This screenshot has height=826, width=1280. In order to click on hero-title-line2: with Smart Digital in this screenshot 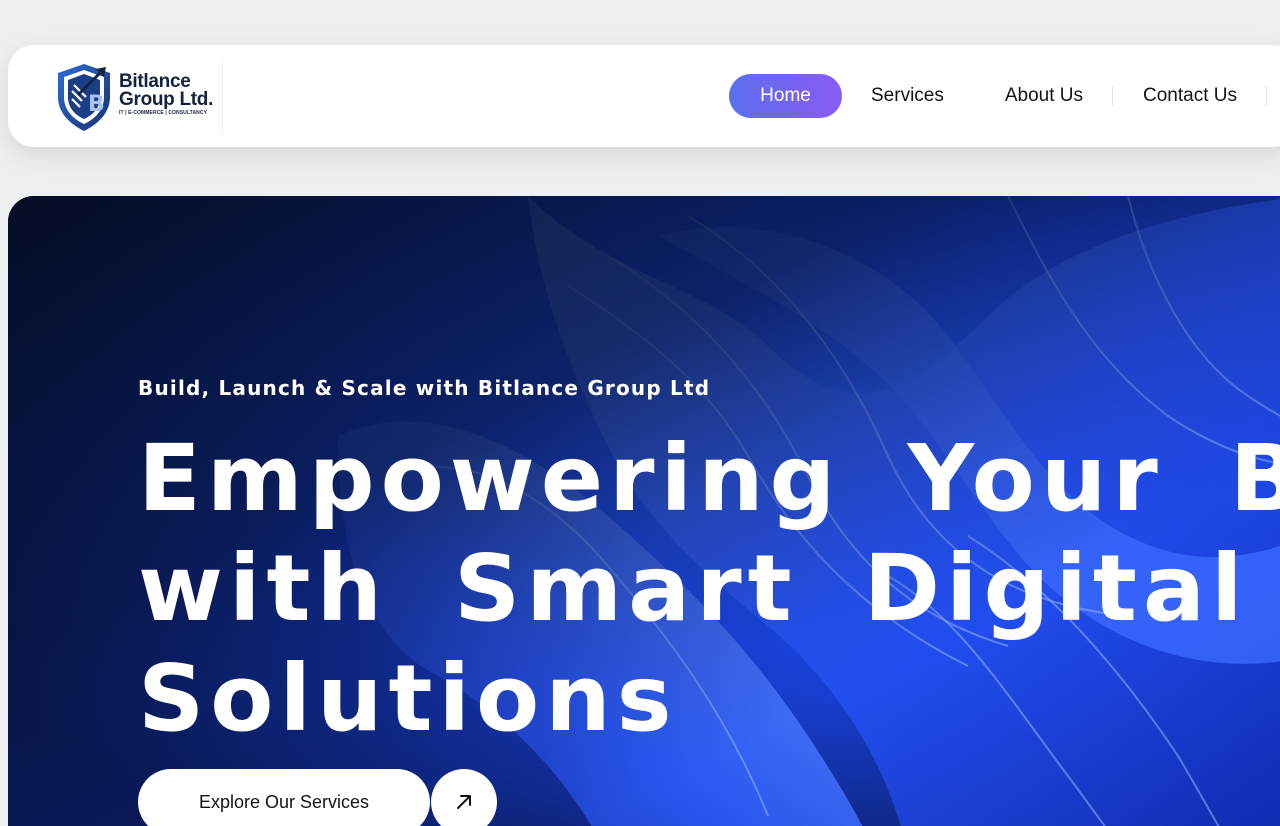, I will do `click(693, 588)`.